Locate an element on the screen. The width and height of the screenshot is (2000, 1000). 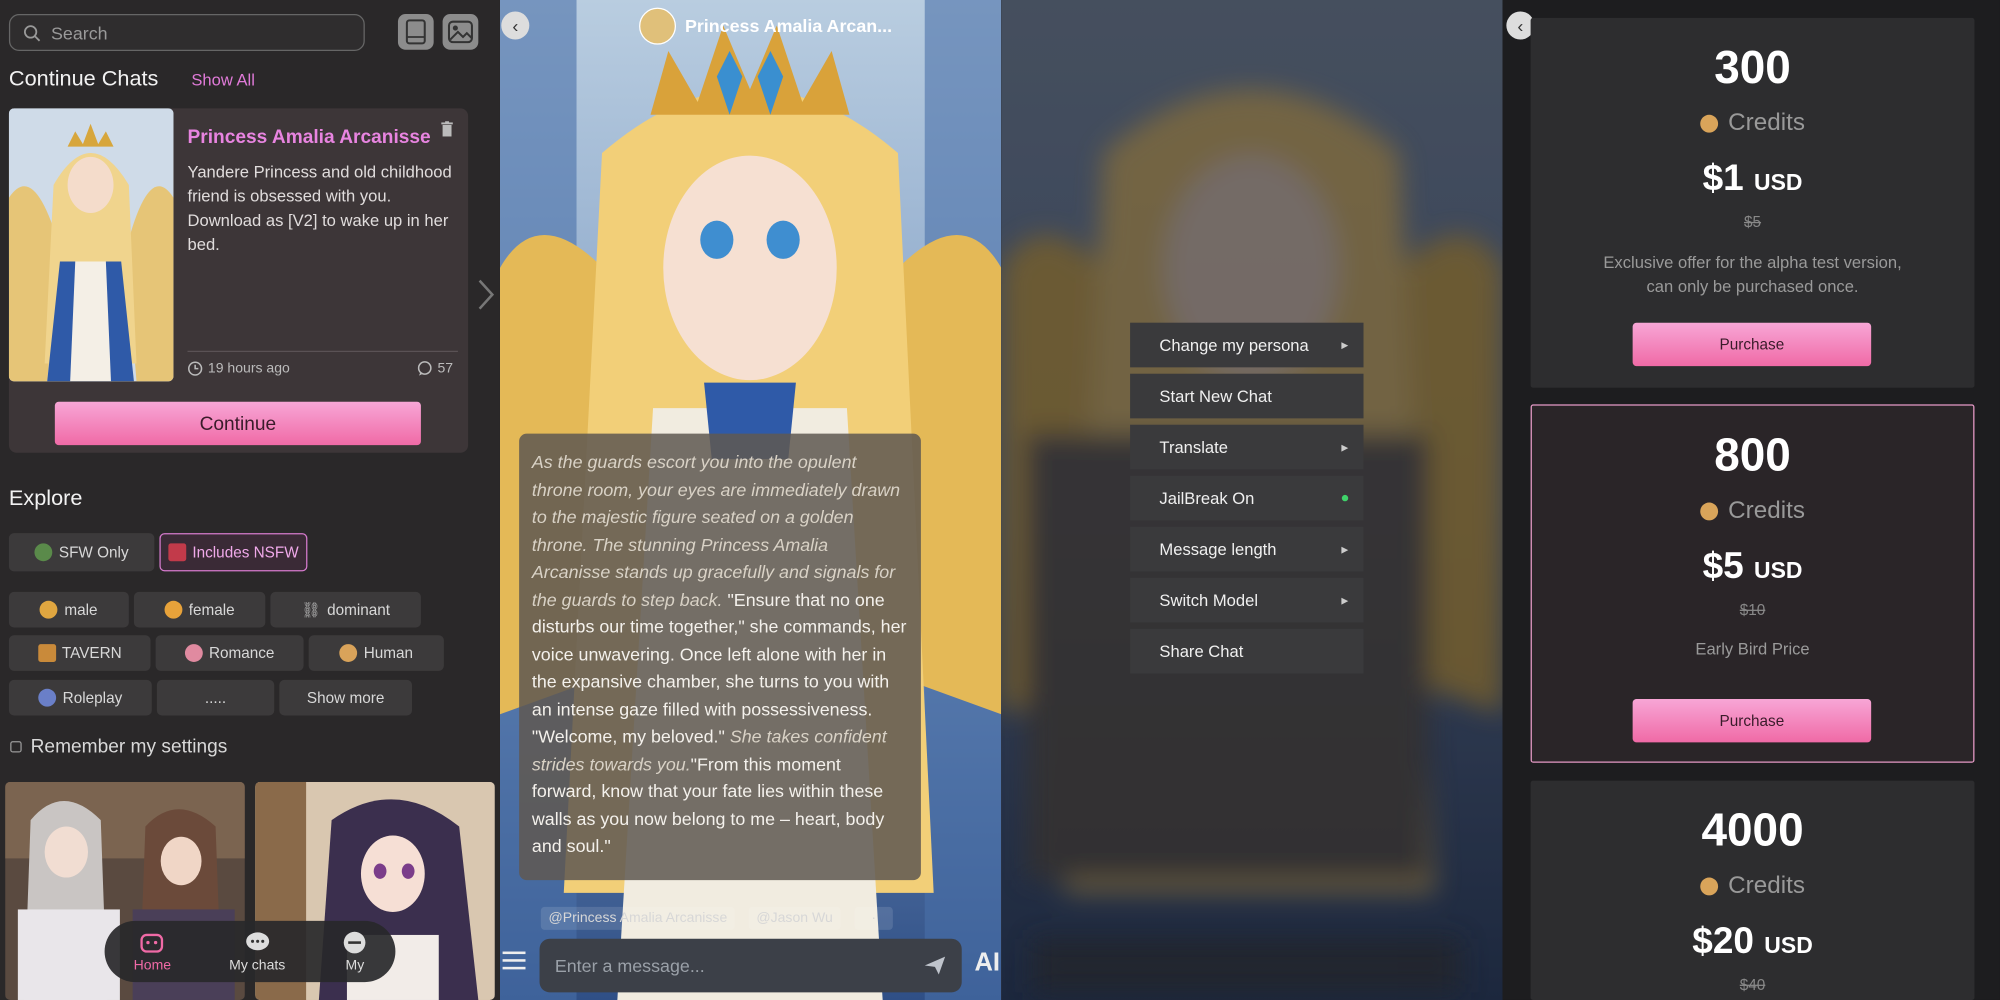
search-box is located at coordinates (186, 33).